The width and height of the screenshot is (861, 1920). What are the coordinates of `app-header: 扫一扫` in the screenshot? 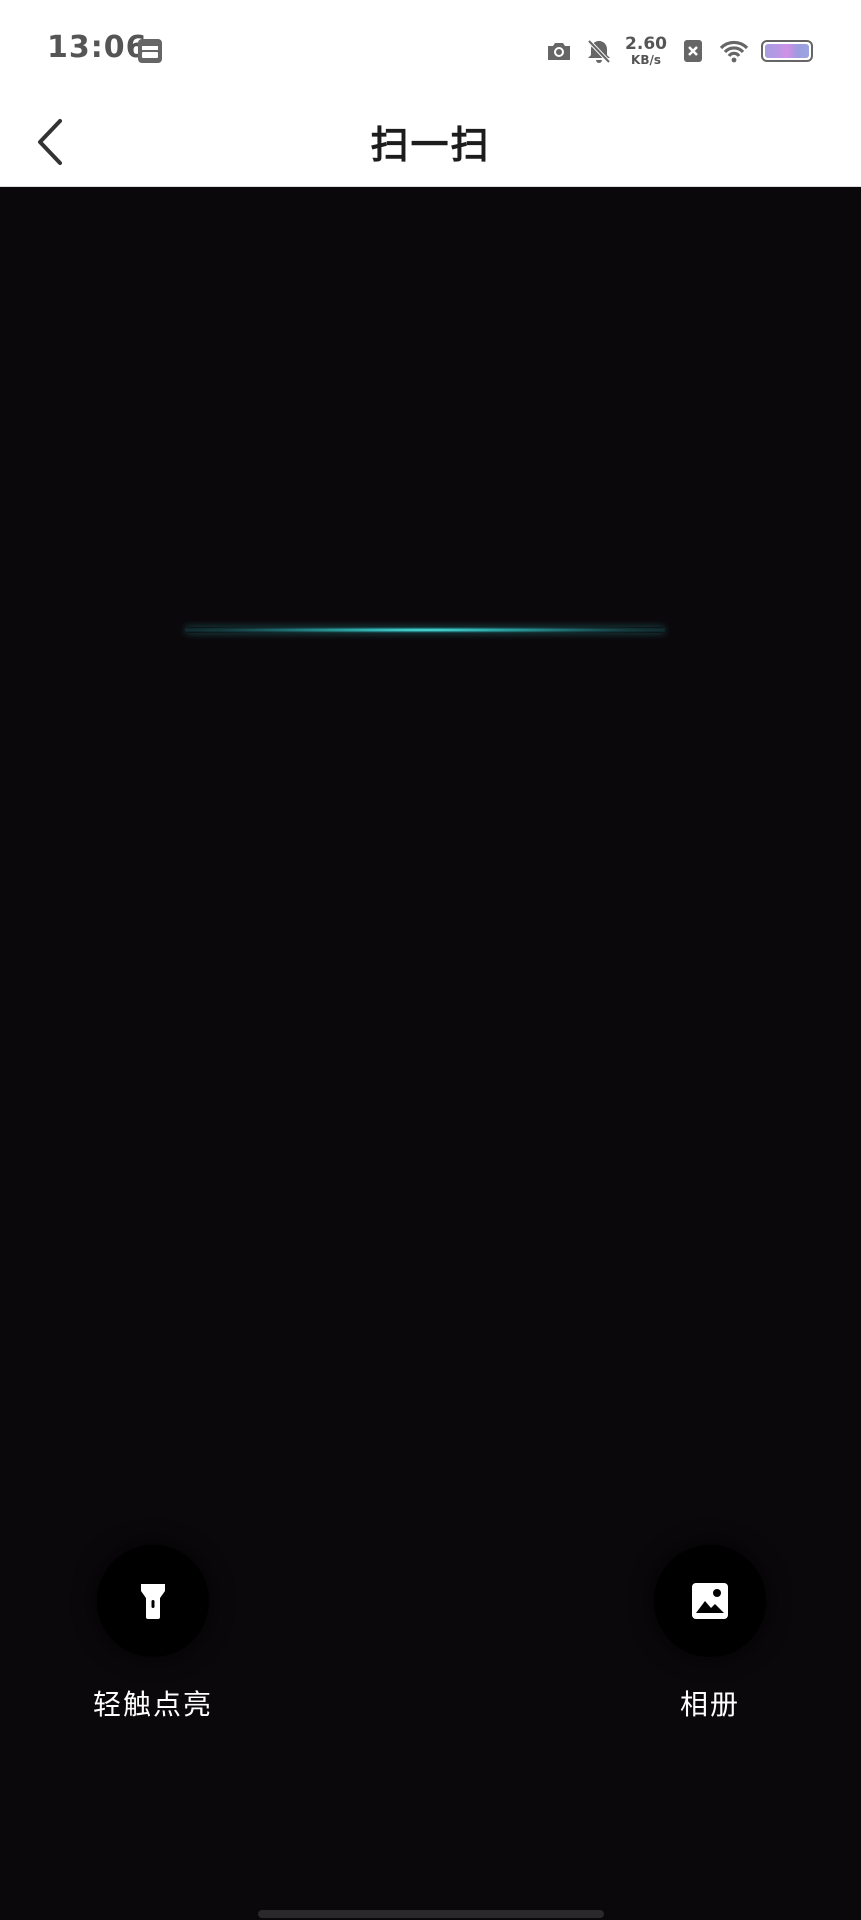 It's located at (430, 143).